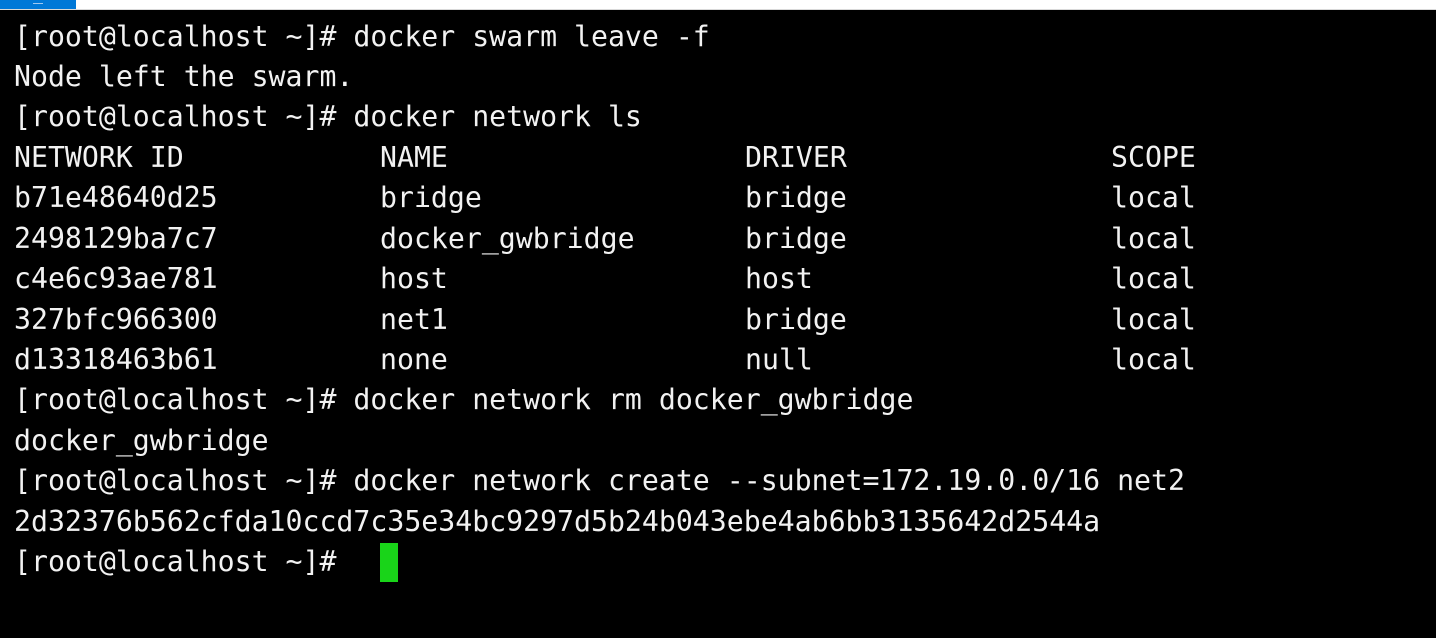 The height and width of the screenshot is (638, 1436). I want to click on terminal-line: docker_gwbridge, so click(141, 440).